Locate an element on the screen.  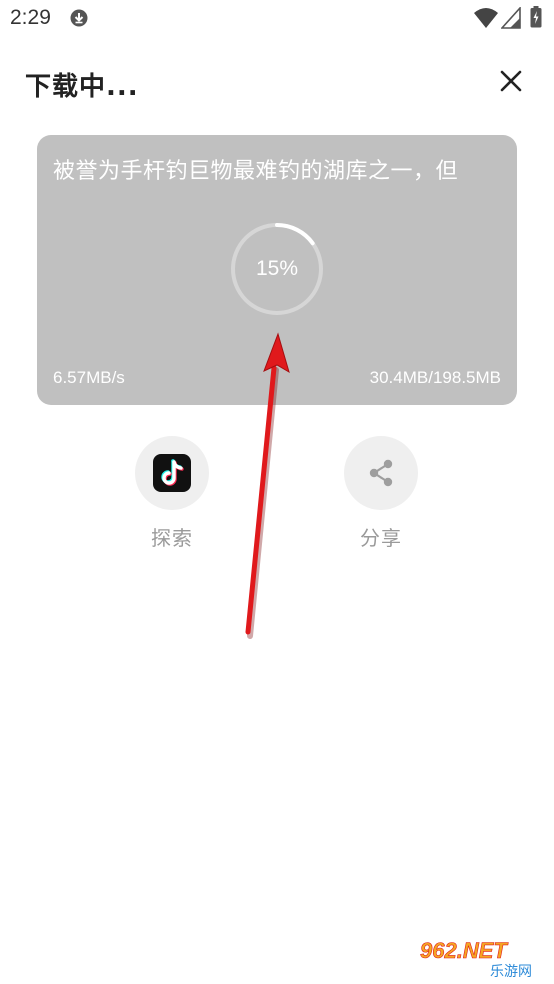
share-icon is located at coordinates (381, 473).